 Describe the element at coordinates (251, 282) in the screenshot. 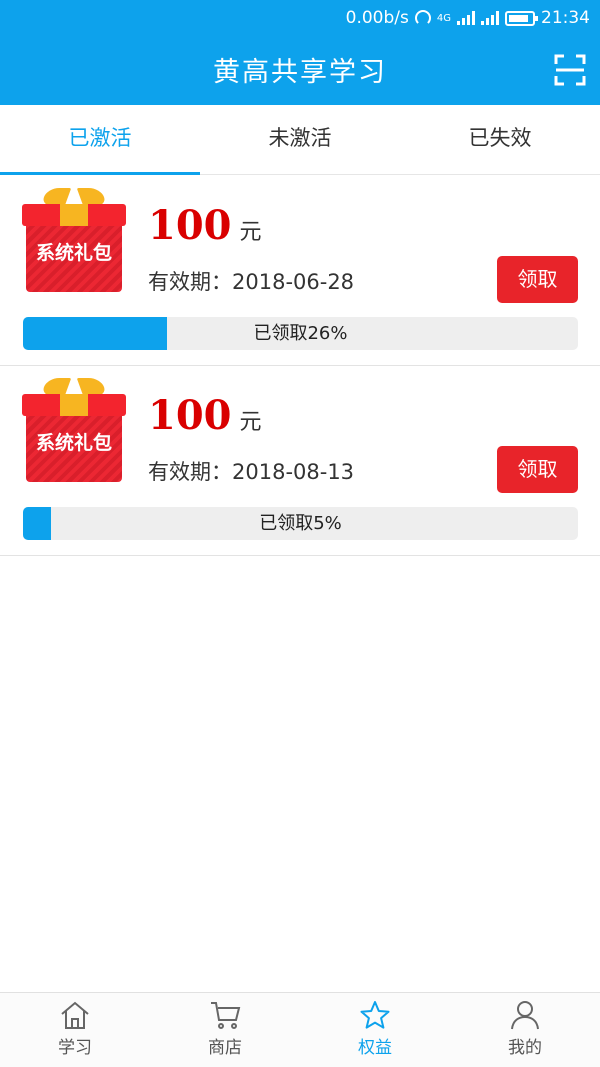

I see `validity-date: 有效期：2018-06-28` at that location.